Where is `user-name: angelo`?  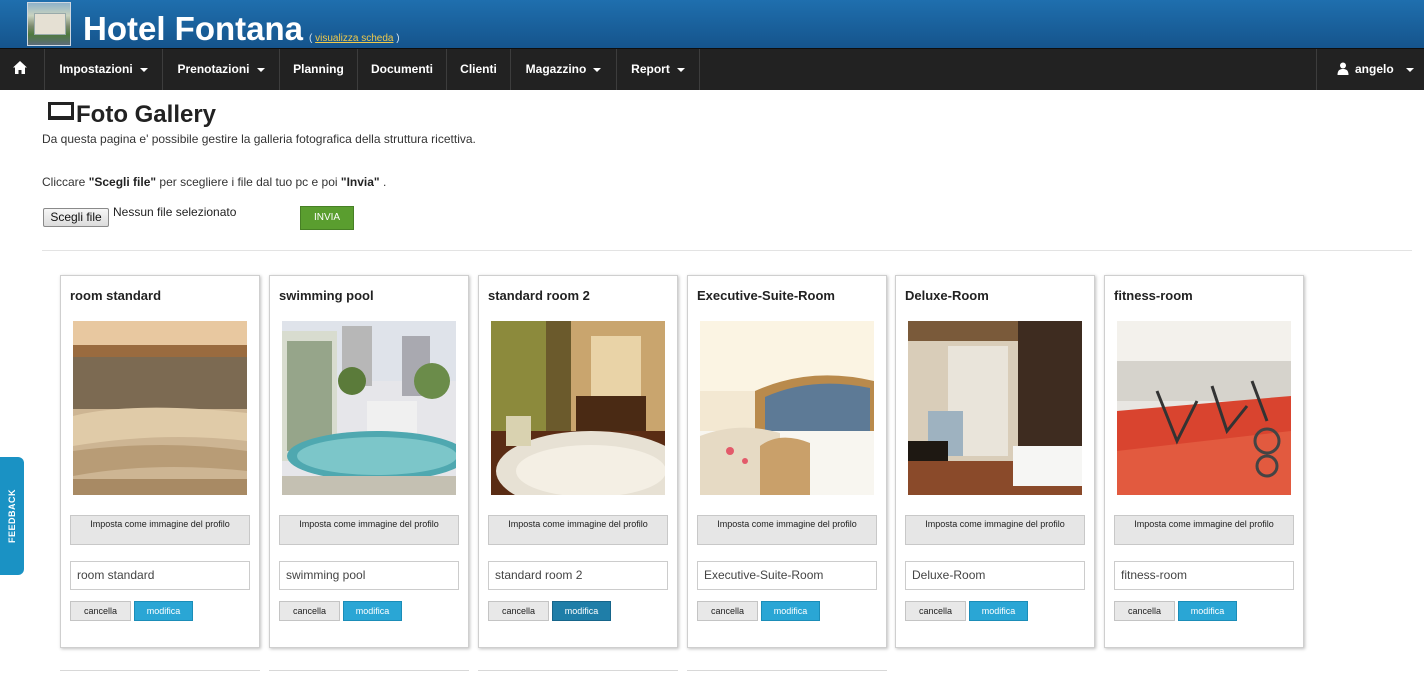 user-name: angelo is located at coordinates (1374, 69).